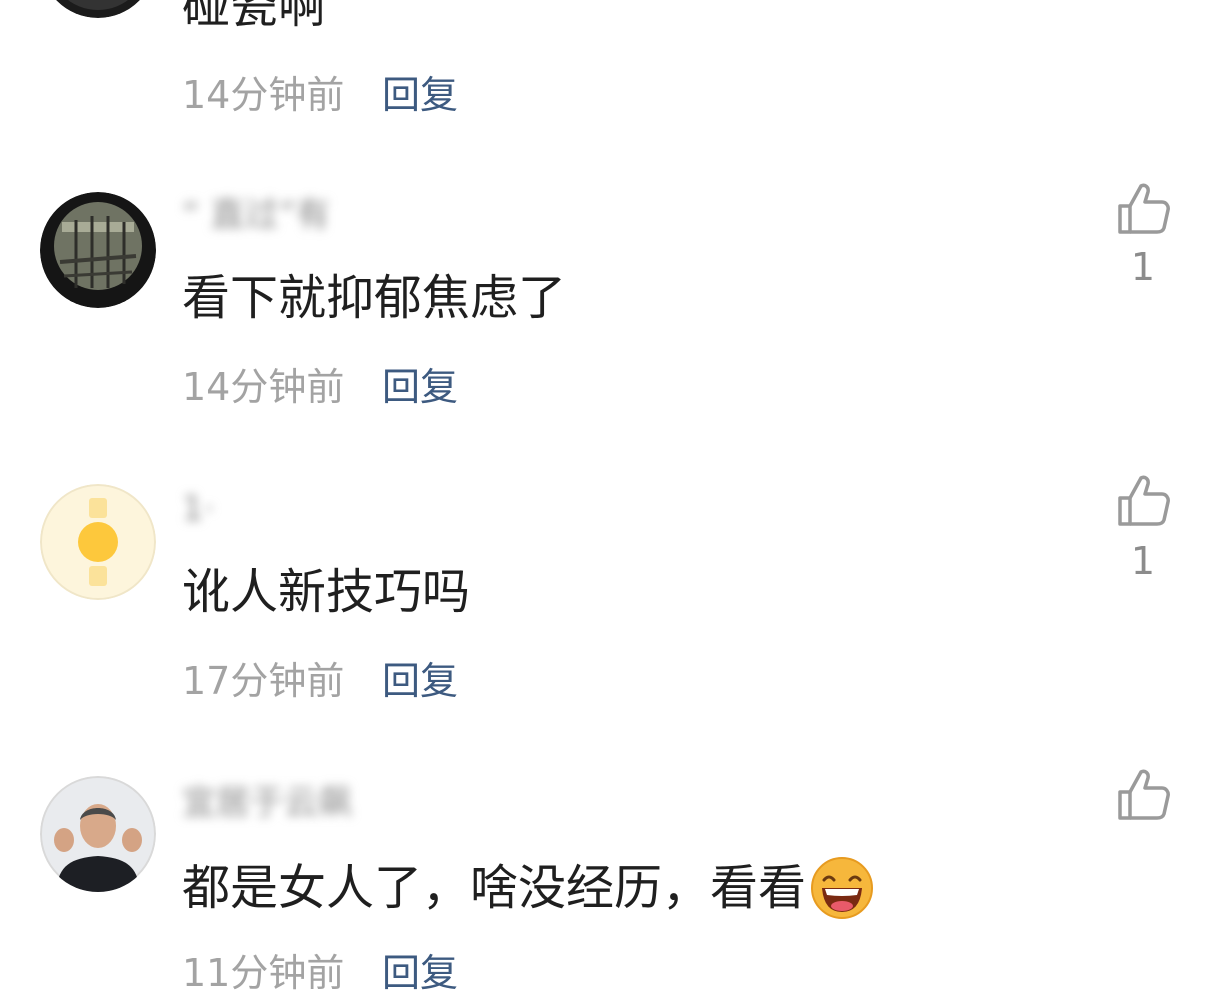  Describe the element at coordinates (263, 973) in the screenshot. I see `comment-time: 11分钟前` at that location.